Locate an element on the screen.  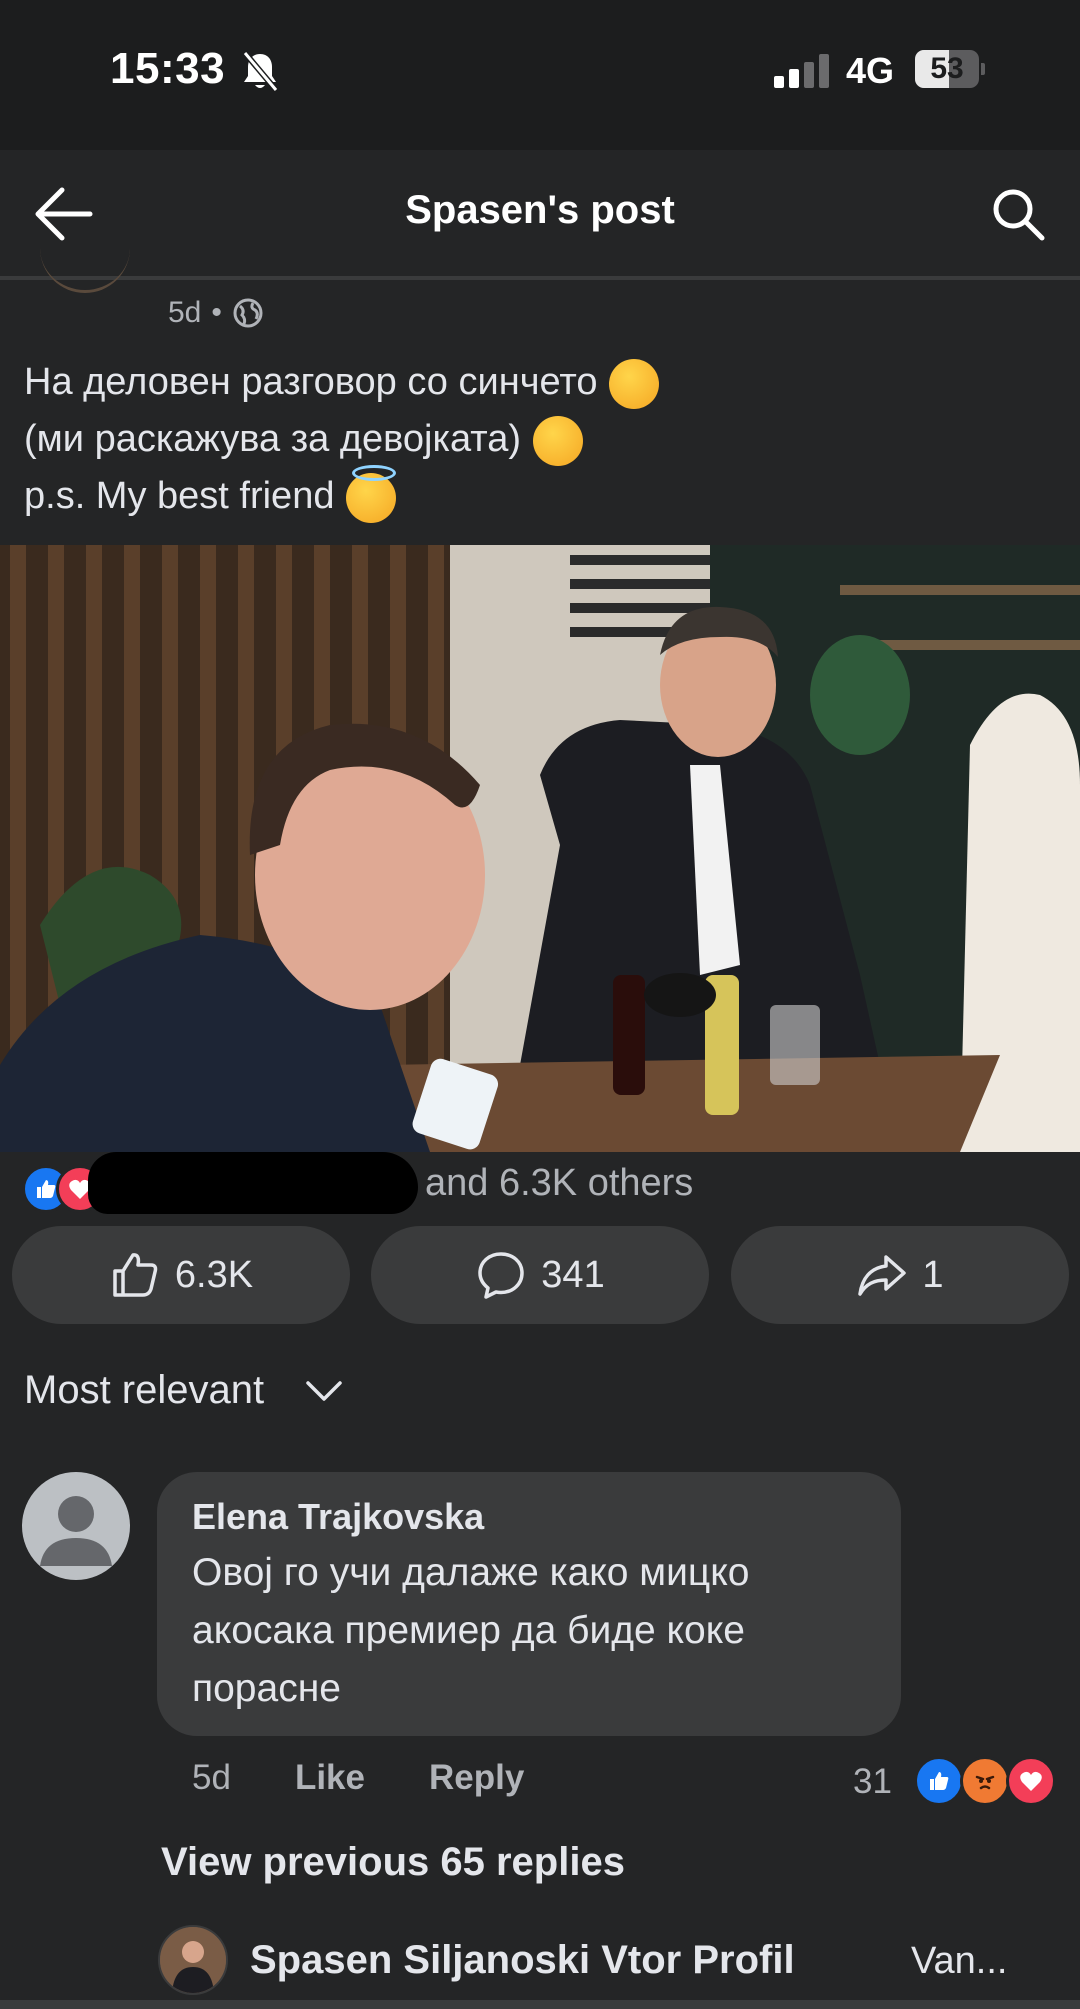
post-time: 5d is located at coordinates (185, 312).